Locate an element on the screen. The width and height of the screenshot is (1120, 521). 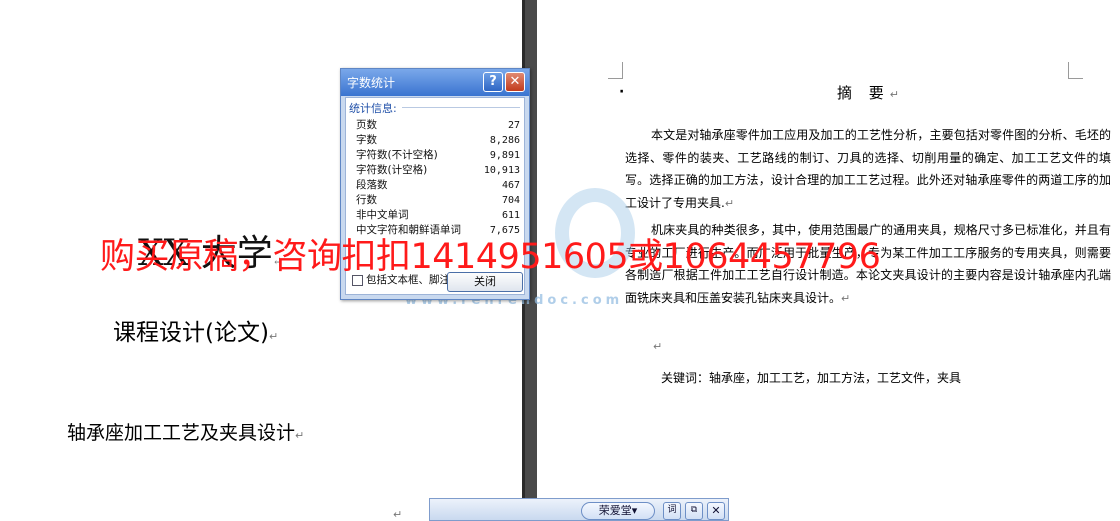
copy-icon: ⧉ is located at coordinates (694, 511).